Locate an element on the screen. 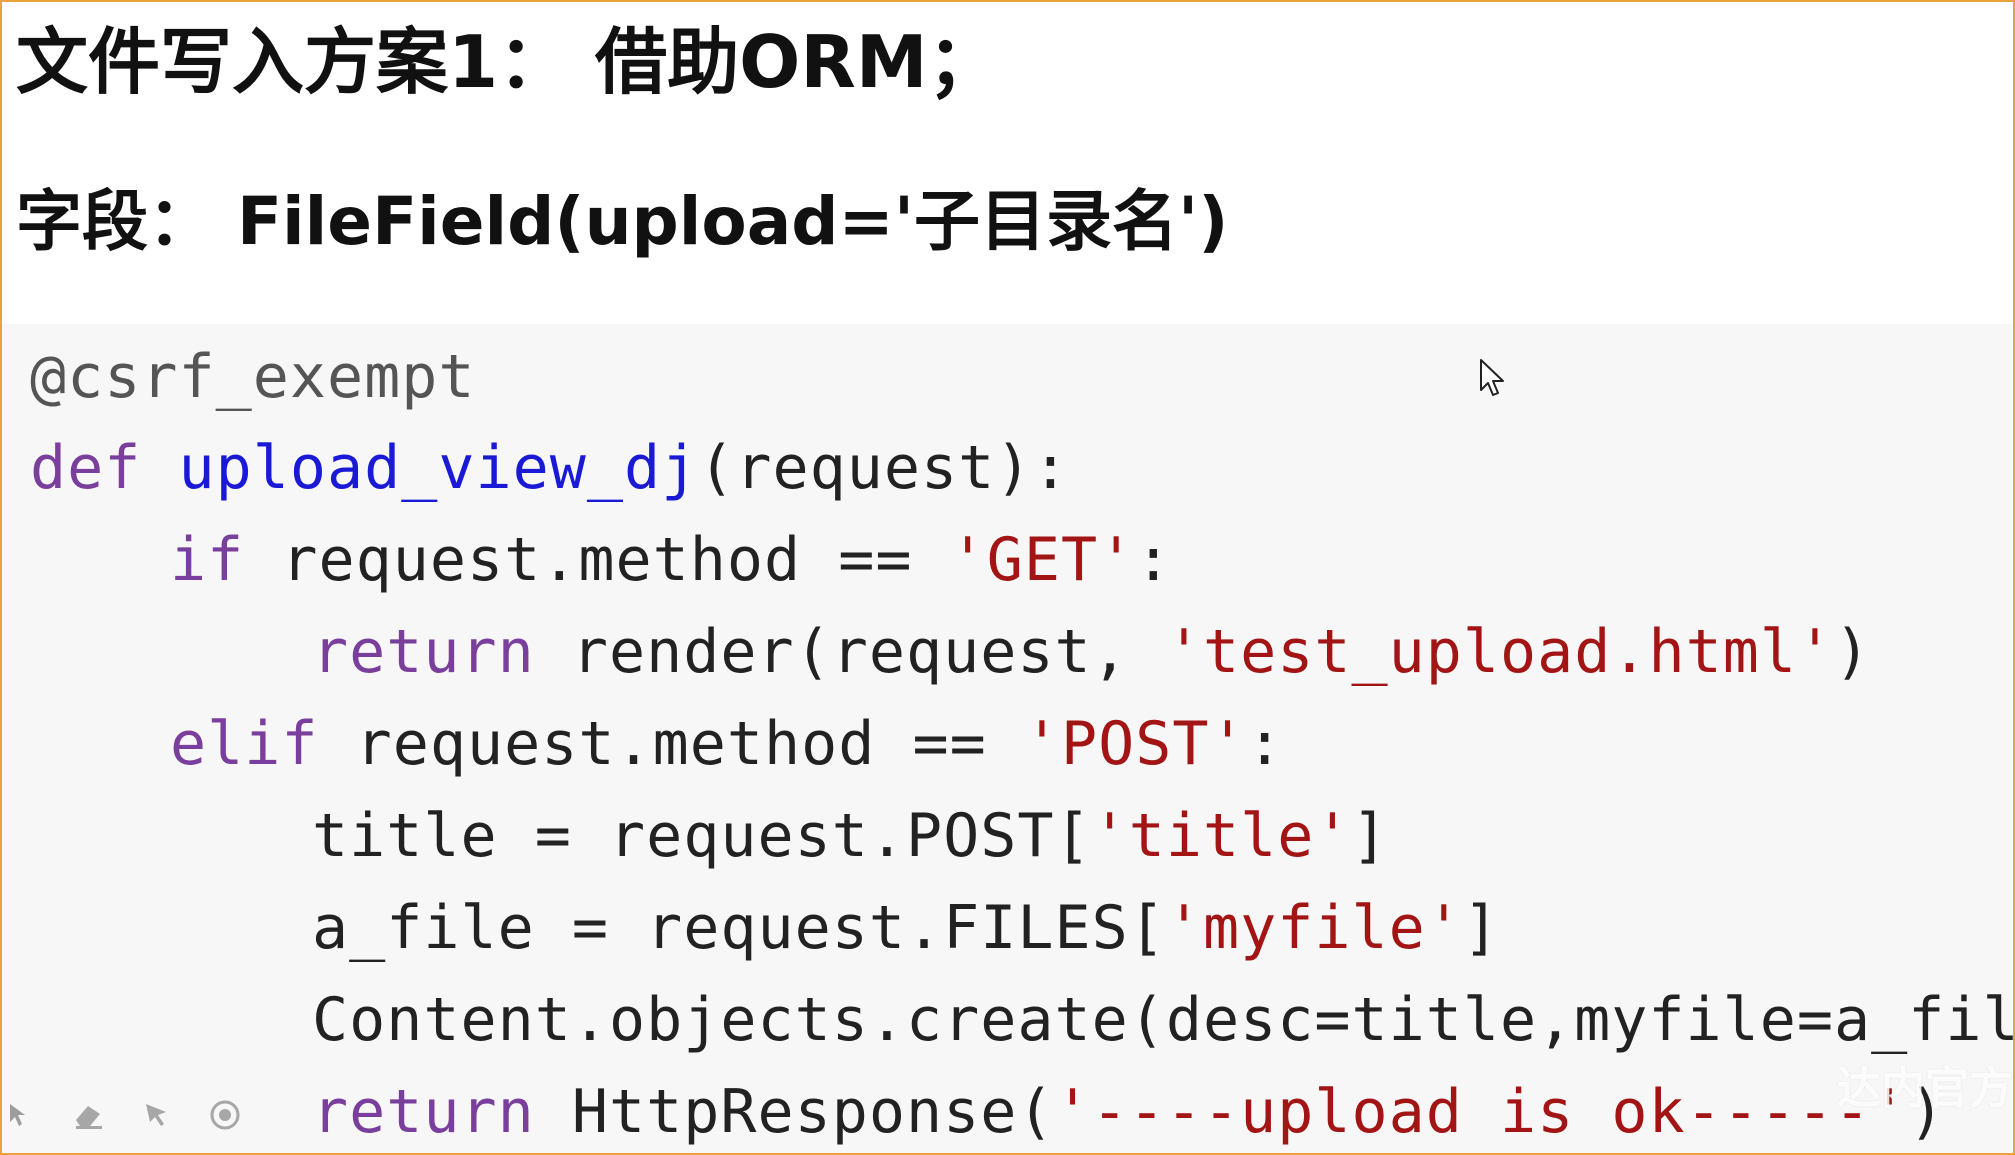 The height and width of the screenshot is (1155, 2015). arrow-icon is located at coordinates (21, 1115).